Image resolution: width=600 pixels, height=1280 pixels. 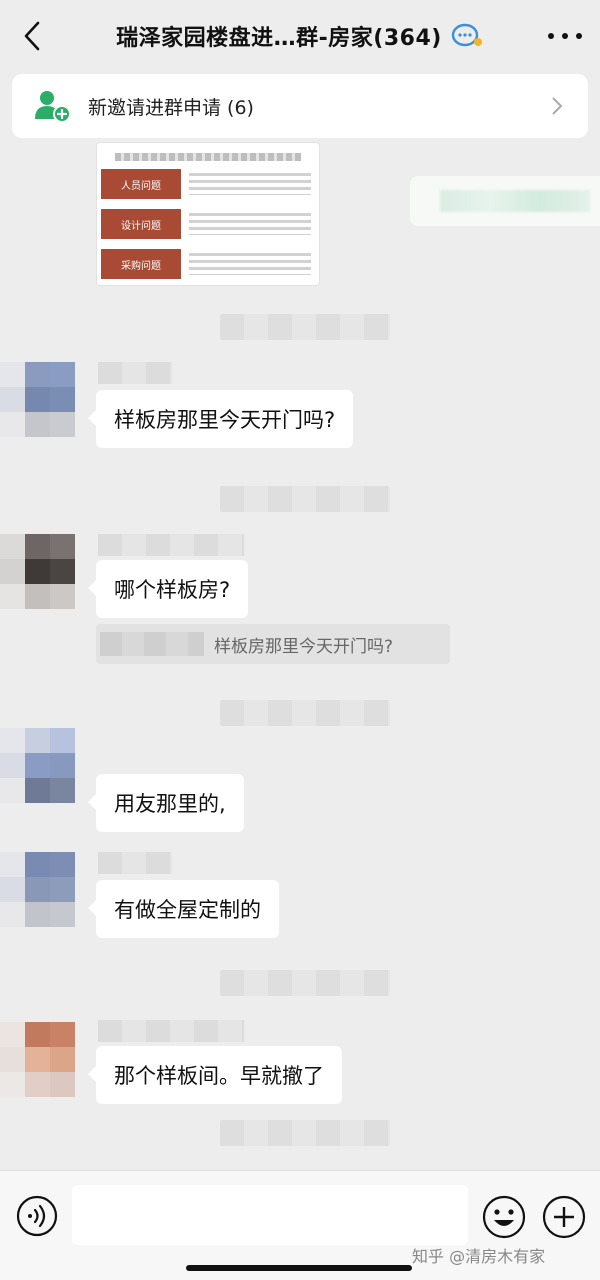 I want to click on message-bubble: 样板房那里今天开门吗?, so click(x=220, y=419).